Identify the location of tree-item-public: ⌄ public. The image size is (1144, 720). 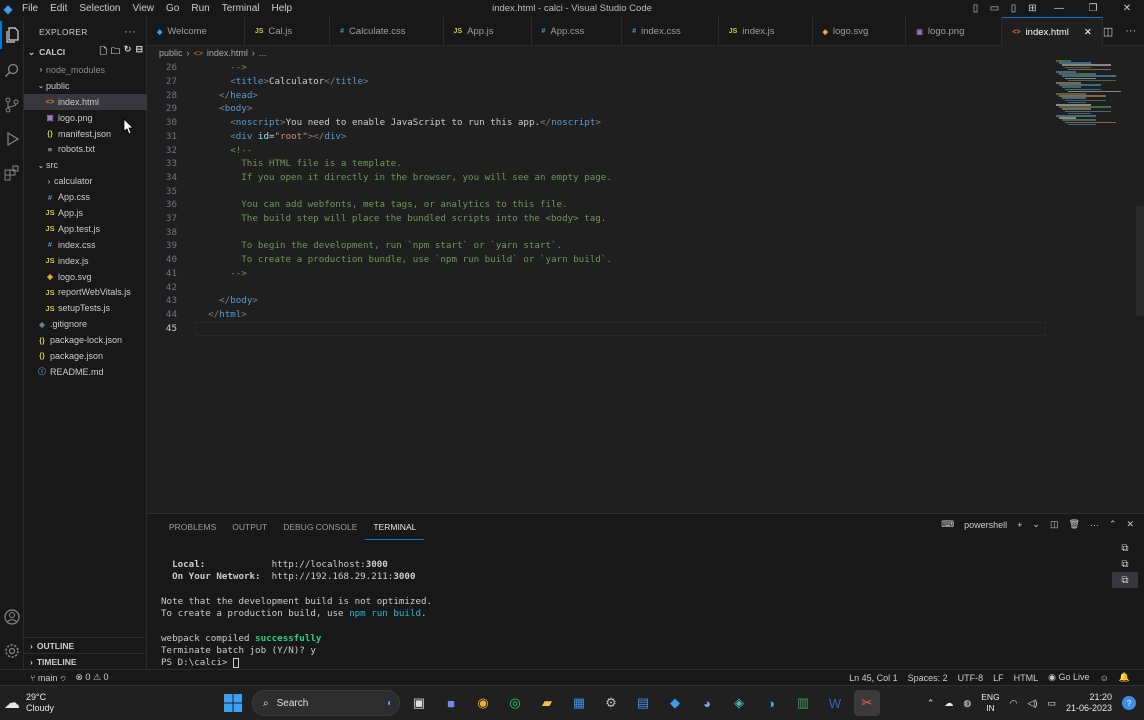
(85, 86).